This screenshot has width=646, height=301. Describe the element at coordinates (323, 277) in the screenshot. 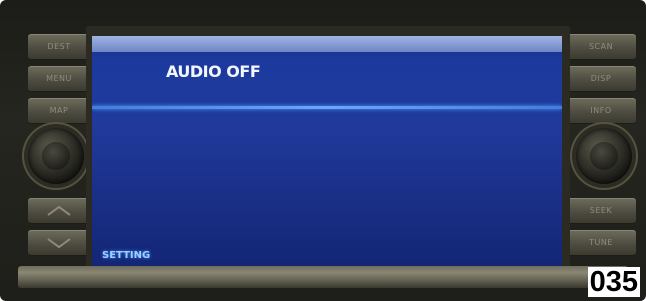

I see `bottom-trim` at that location.